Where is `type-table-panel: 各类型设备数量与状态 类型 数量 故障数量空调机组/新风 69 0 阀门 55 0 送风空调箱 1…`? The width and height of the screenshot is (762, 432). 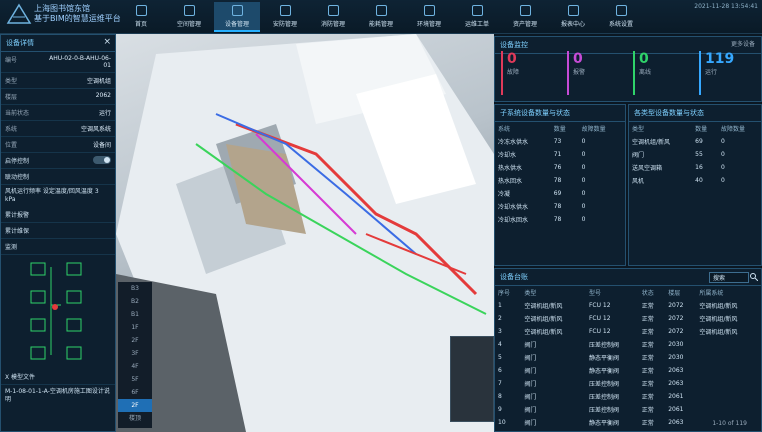 type-table-panel: 各类型设备数量与状态 类型 数量 故障数量空调机组/新风 69 0 阀门 55 0 送风空调箱 1… is located at coordinates (695, 185).